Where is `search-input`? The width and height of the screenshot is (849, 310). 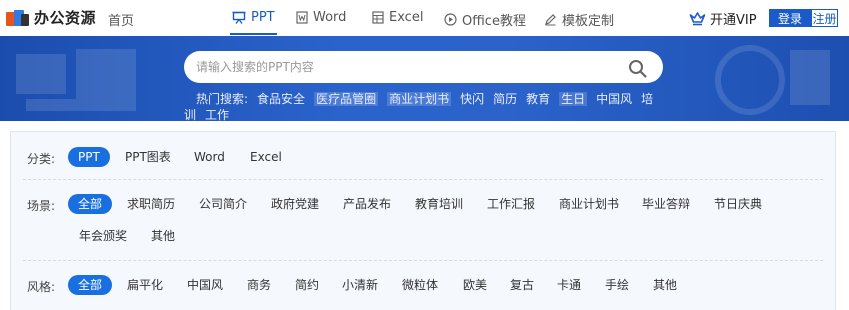 search-input is located at coordinates (406, 67).